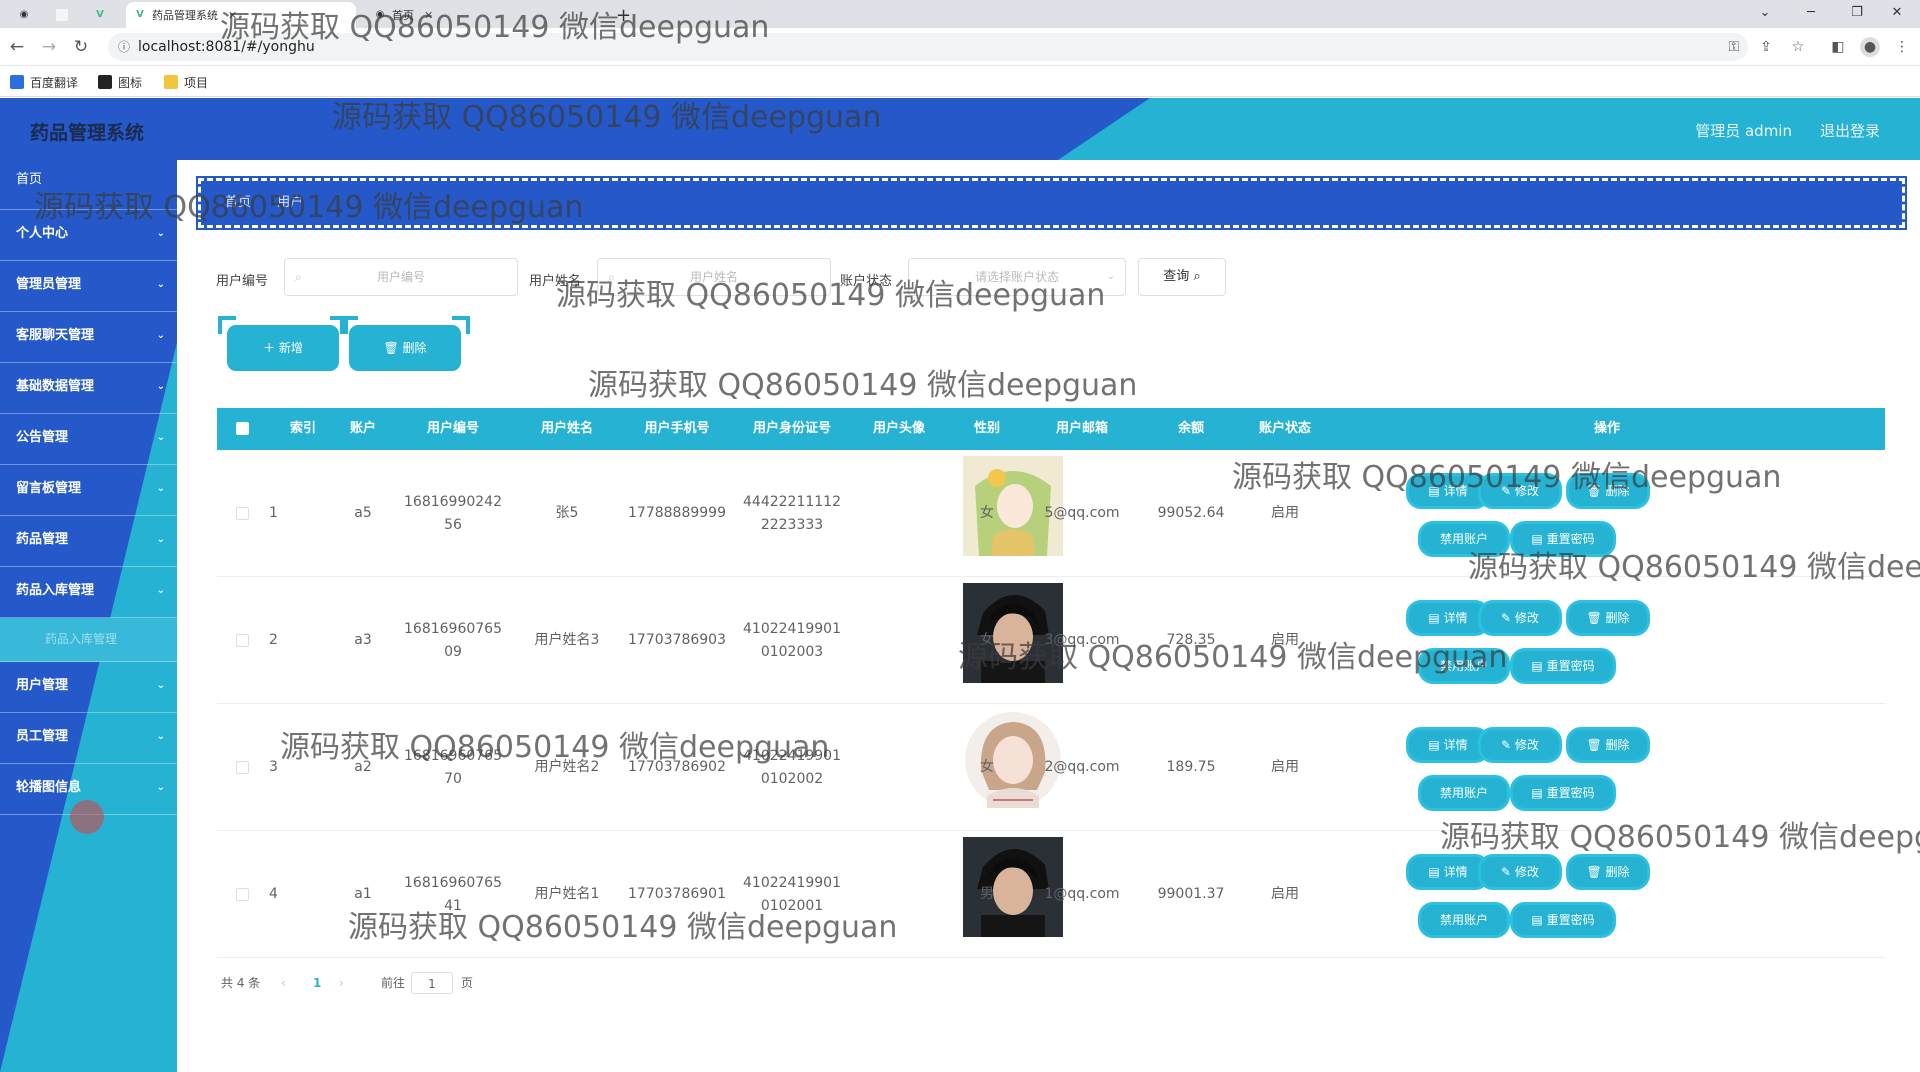  I want to click on sidebar-item: 公告管理 ⌄, so click(88, 439).